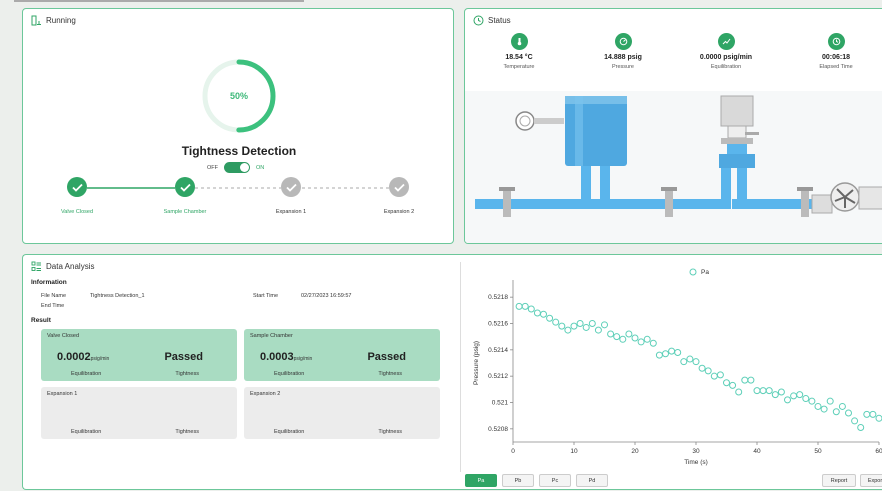 Image resolution: width=882 pixels, height=491 pixels. What do you see at coordinates (399, 212) in the screenshot?
I see `step-4-label: Expansion 2` at bounding box center [399, 212].